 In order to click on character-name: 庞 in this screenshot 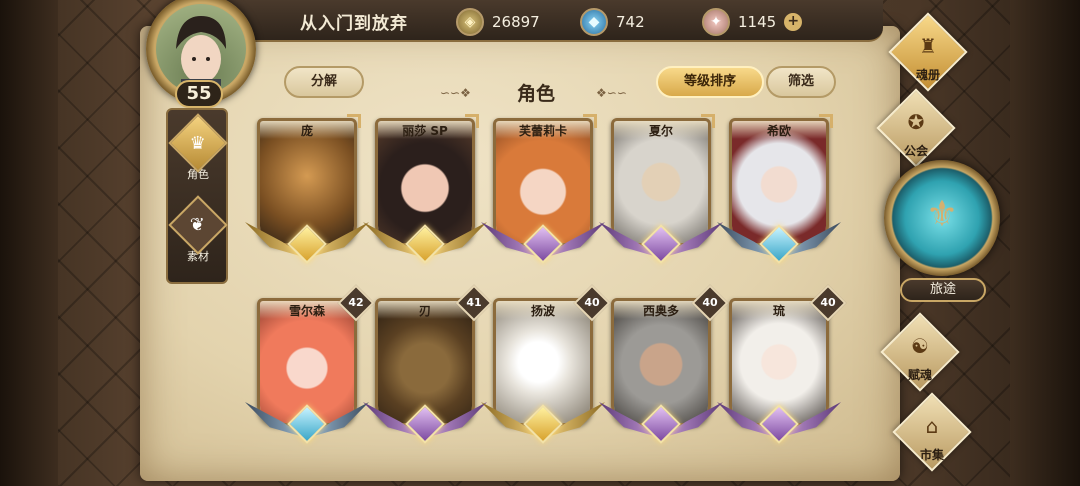, I will do `click(307, 130)`.